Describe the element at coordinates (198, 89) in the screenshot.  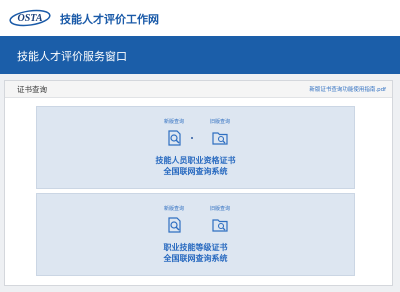
I see `panel-header: 证书查询 新版证书查询功能使用指南.pdf` at that location.